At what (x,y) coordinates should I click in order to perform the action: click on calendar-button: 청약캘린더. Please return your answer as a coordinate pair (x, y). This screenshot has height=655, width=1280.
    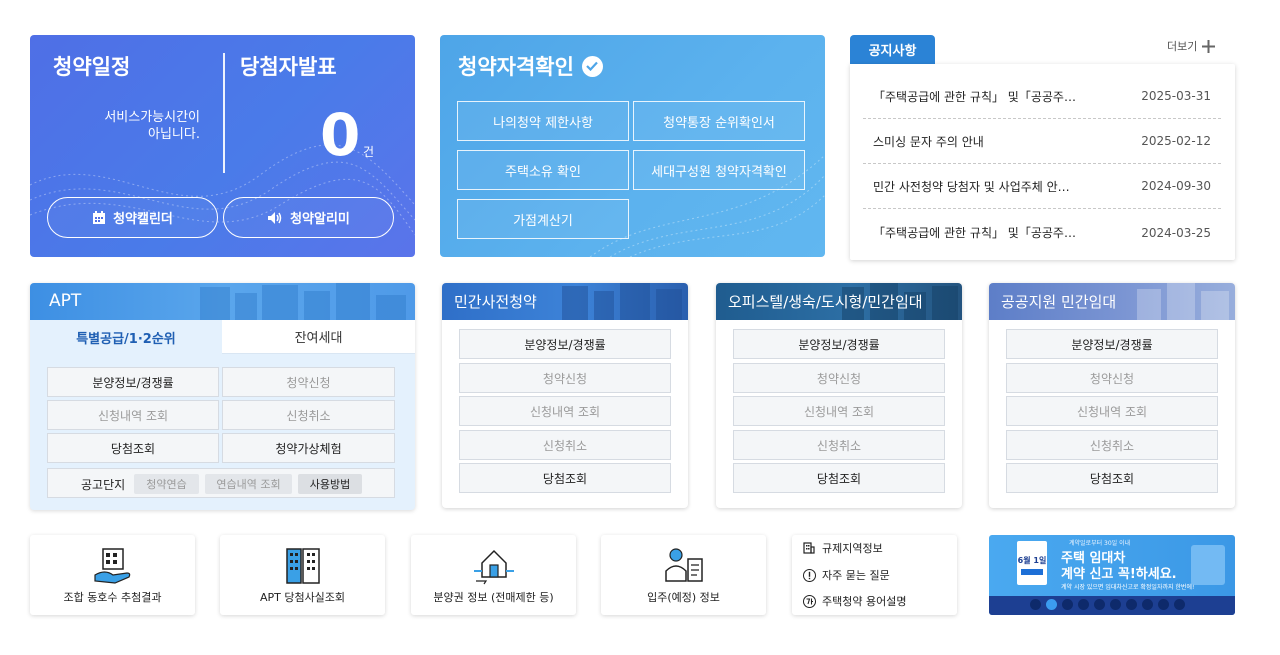
    Looking at the image, I should click on (132, 217).